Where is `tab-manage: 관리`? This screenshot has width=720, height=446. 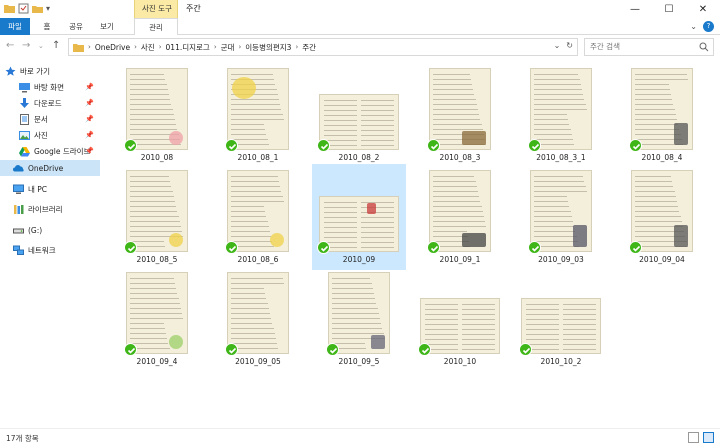
tab-manage: 관리 is located at coordinates (156, 26).